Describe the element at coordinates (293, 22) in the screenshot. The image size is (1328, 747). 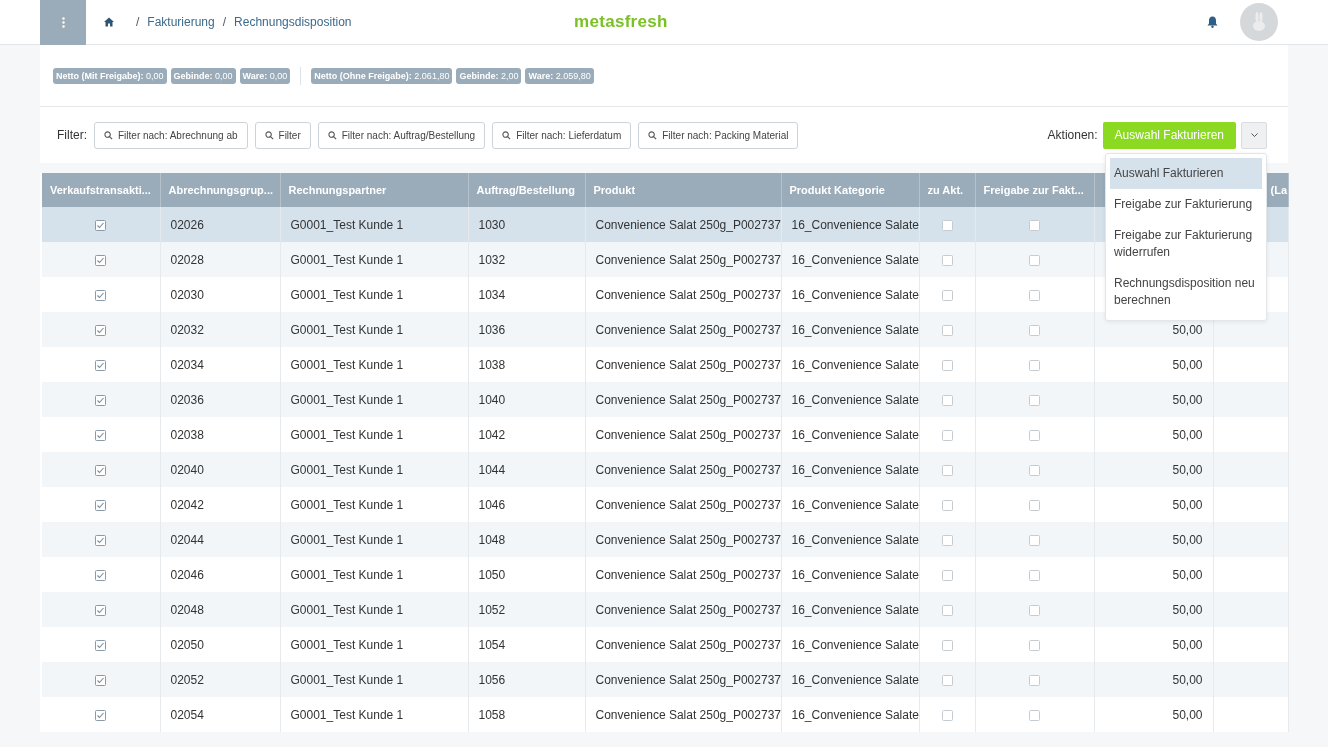
I see `breadcrumb-link: Rechnungsdisposition` at that location.